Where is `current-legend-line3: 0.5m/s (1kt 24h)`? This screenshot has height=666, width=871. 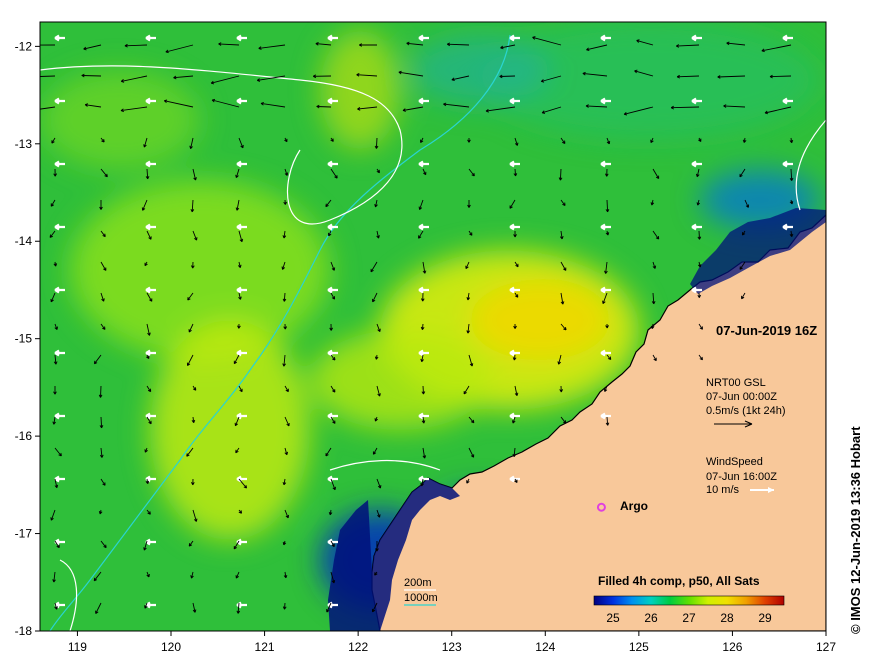
current-legend-line3: 0.5m/s (1kt 24h) is located at coordinates (745, 411).